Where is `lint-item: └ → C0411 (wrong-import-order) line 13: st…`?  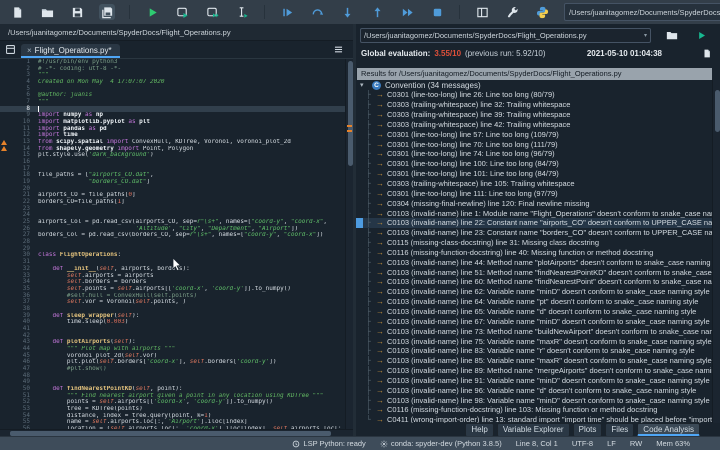
lint-item: └ → C0411 (wrong-import-order) line 13: st… is located at coordinates (534, 419).